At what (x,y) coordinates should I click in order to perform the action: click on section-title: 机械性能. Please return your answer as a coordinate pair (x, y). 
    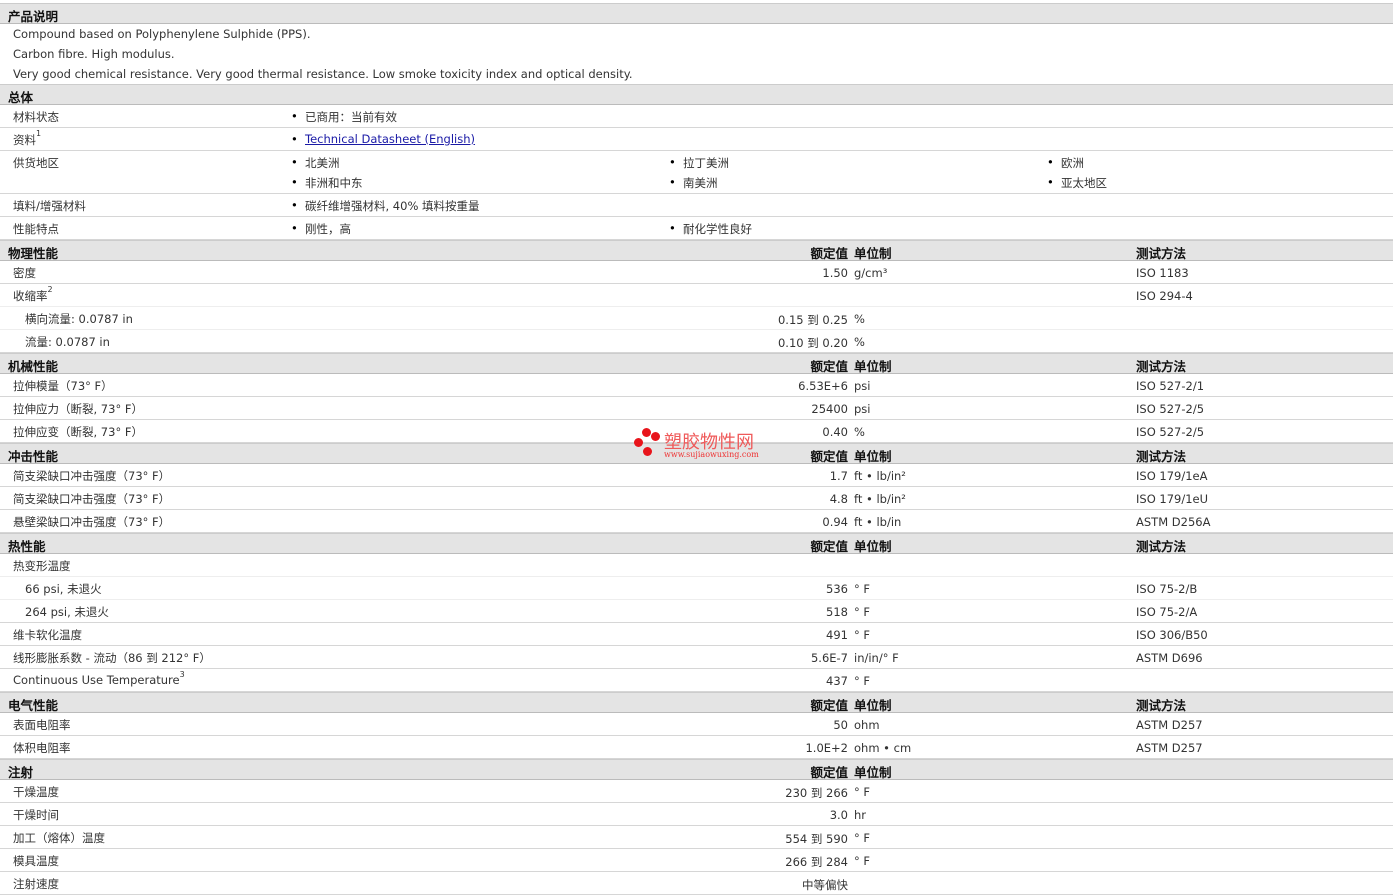
    Looking at the image, I should click on (33, 366).